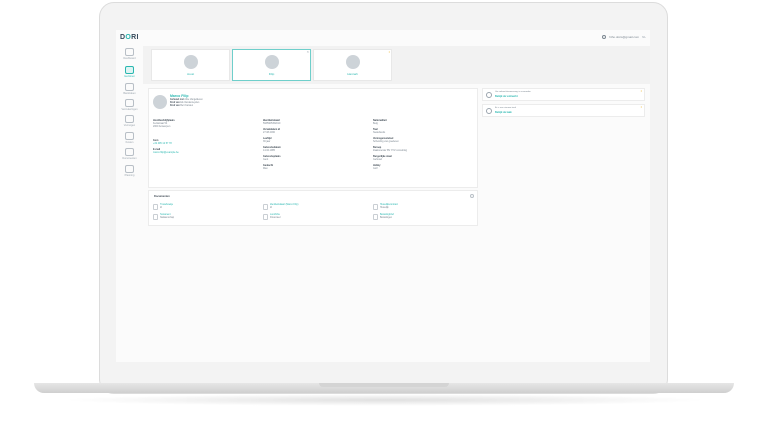  What do you see at coordinates (489, 95) in the screenshot?
I see `alert-icon` at bounding box center [489, 95].